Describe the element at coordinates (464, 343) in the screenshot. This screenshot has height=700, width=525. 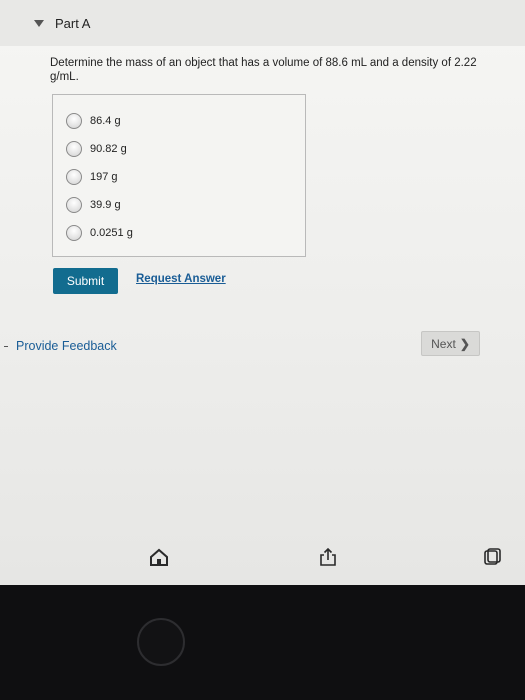
I see `chevron-right-icon: ❯` at that location.